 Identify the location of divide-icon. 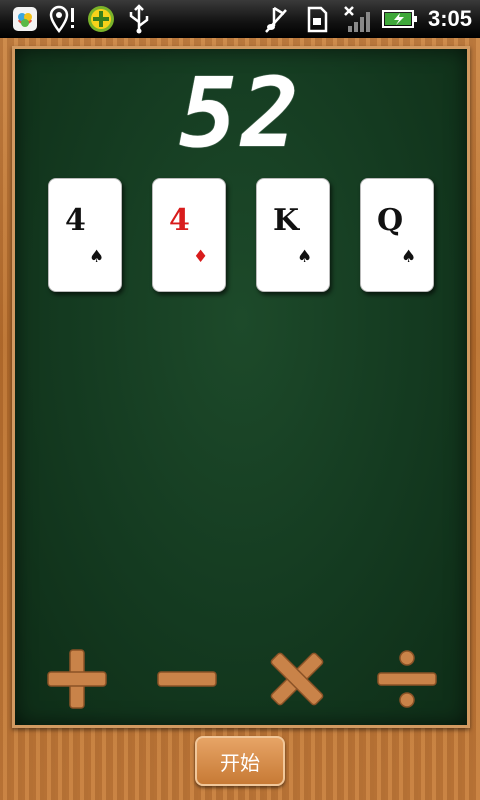
(407, 679).